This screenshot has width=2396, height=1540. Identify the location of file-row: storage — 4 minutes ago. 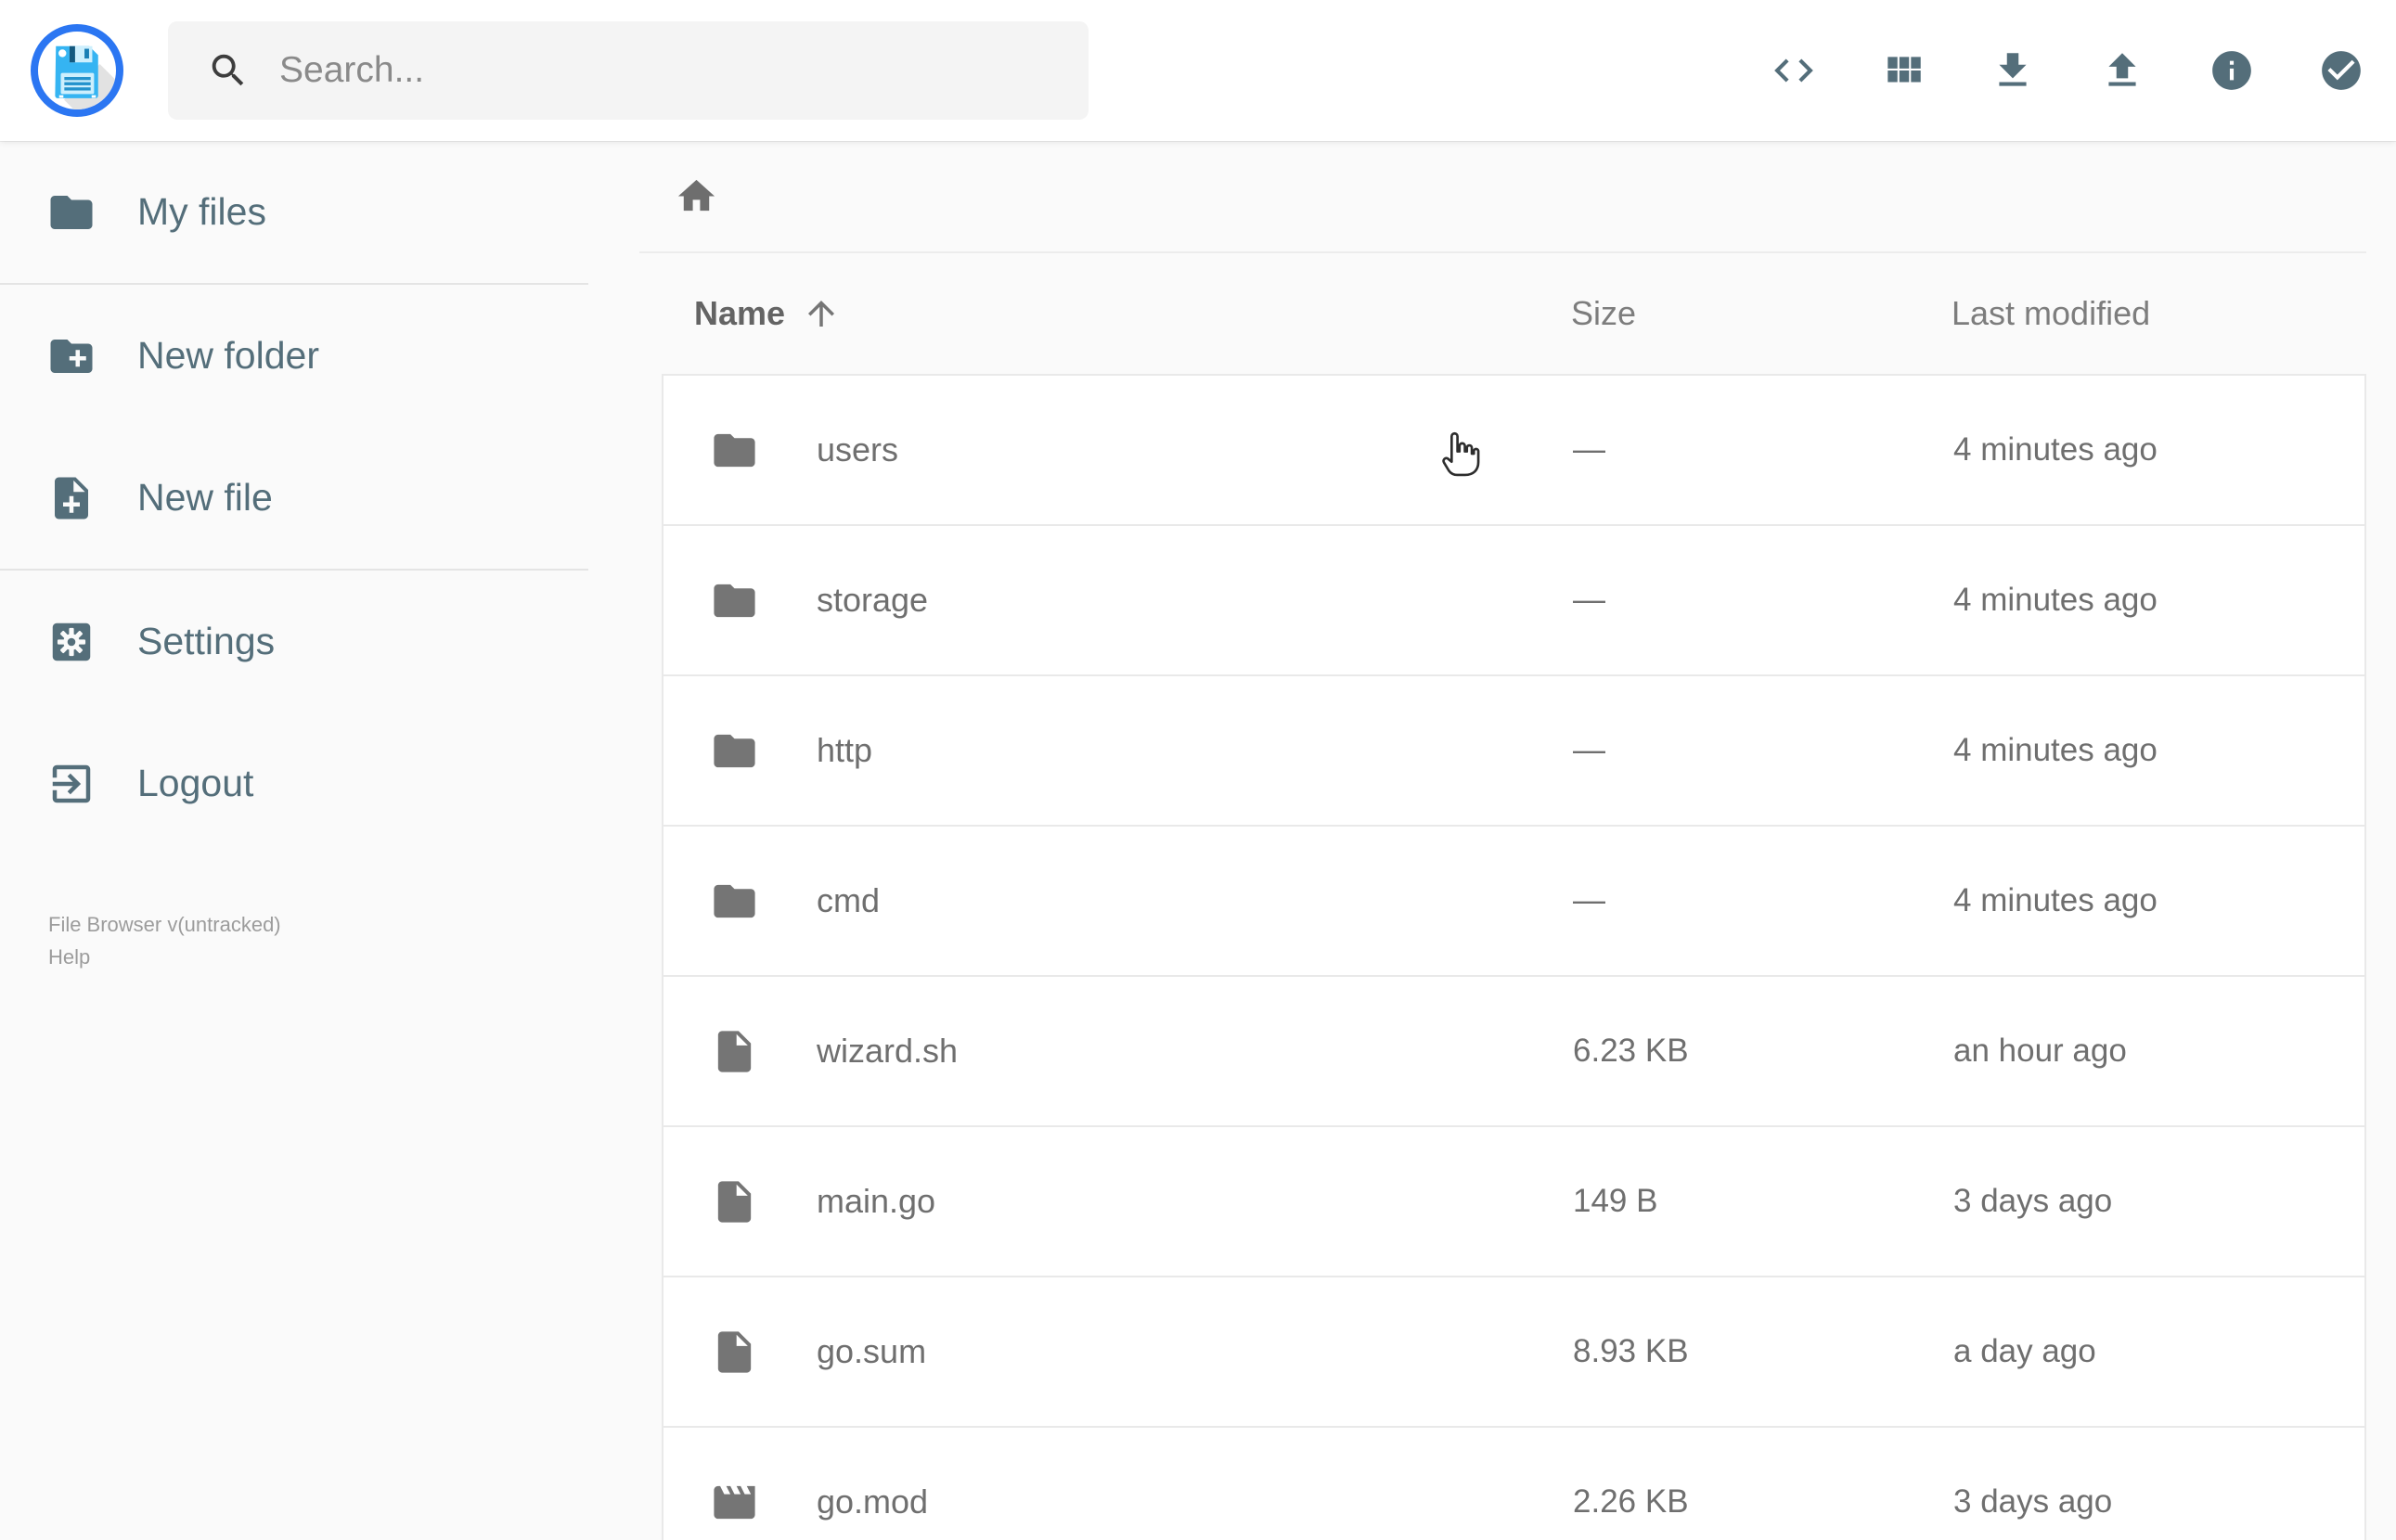
(1513, 601).